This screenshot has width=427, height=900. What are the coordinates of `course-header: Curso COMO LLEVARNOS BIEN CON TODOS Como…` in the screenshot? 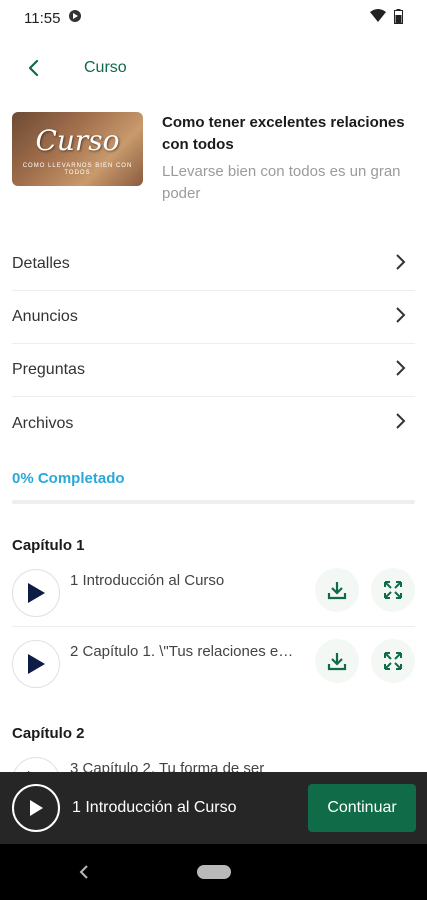 It's located at (213, 158).